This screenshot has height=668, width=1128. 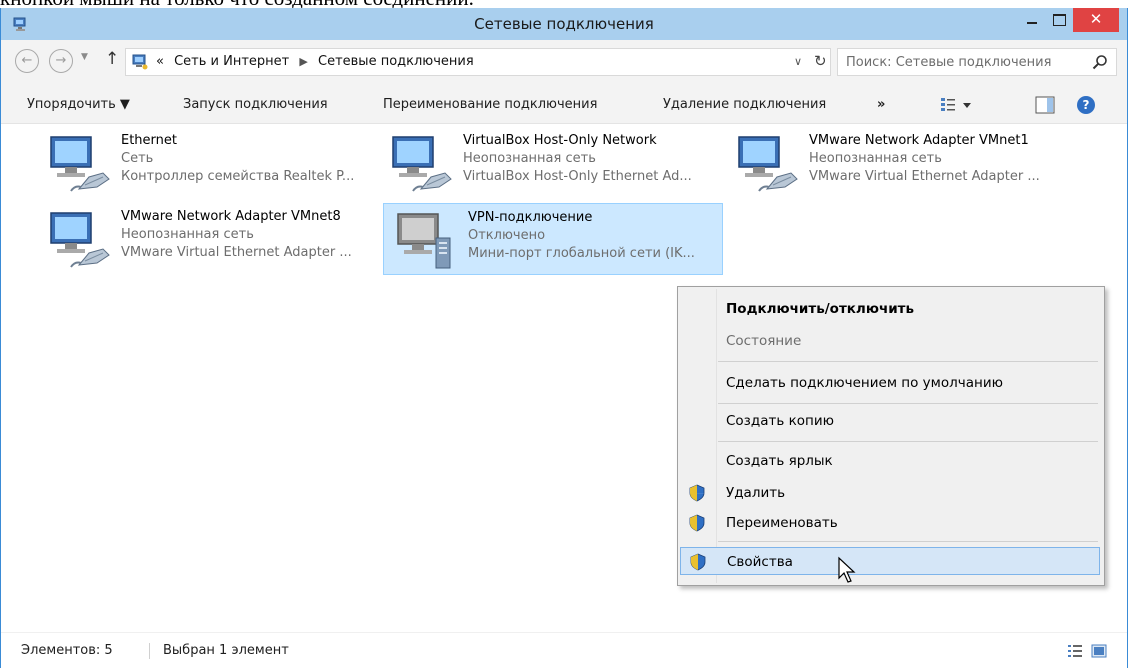 What do you see at coordinates (780, 421) in the screenshot?
I see `menu-item-label: Создать копию` at bounding box center [780, 421].